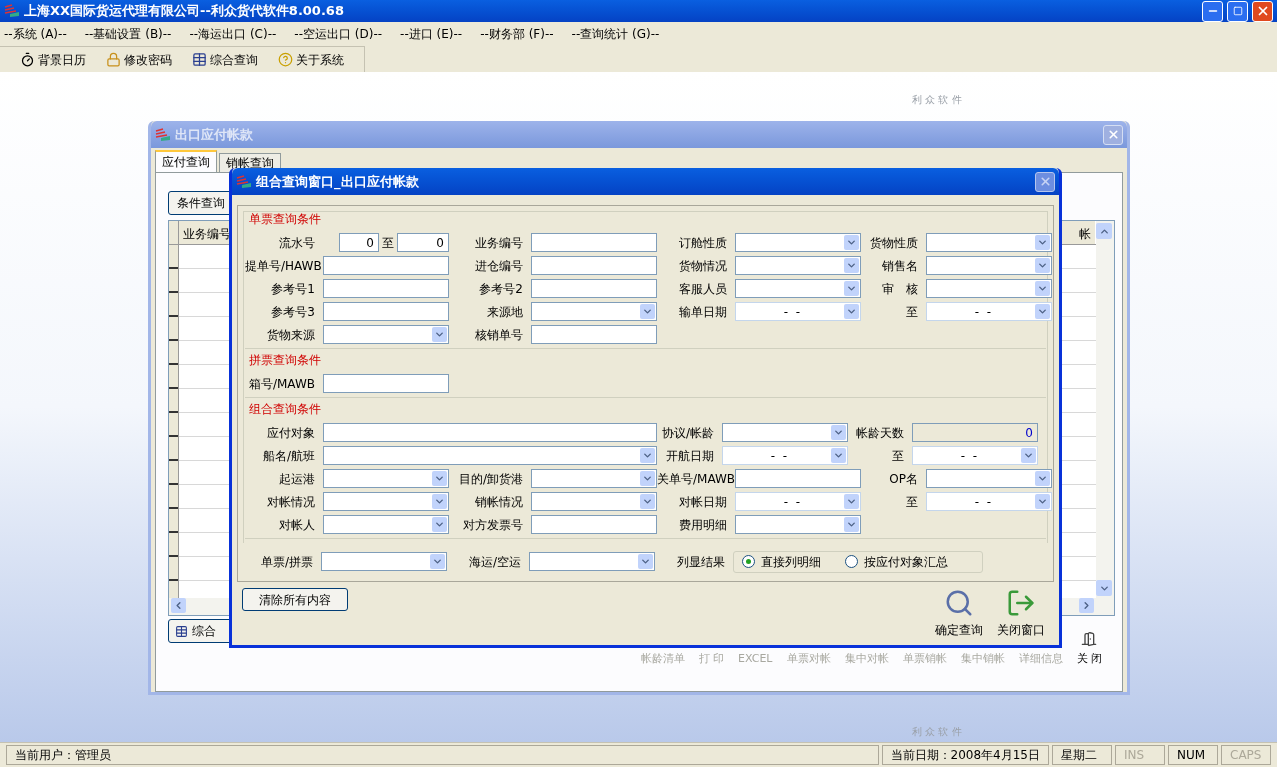  Describe the element at coordinates (286, 562) in the screenshot. I see `field-label: 单票/拼票` at that location.